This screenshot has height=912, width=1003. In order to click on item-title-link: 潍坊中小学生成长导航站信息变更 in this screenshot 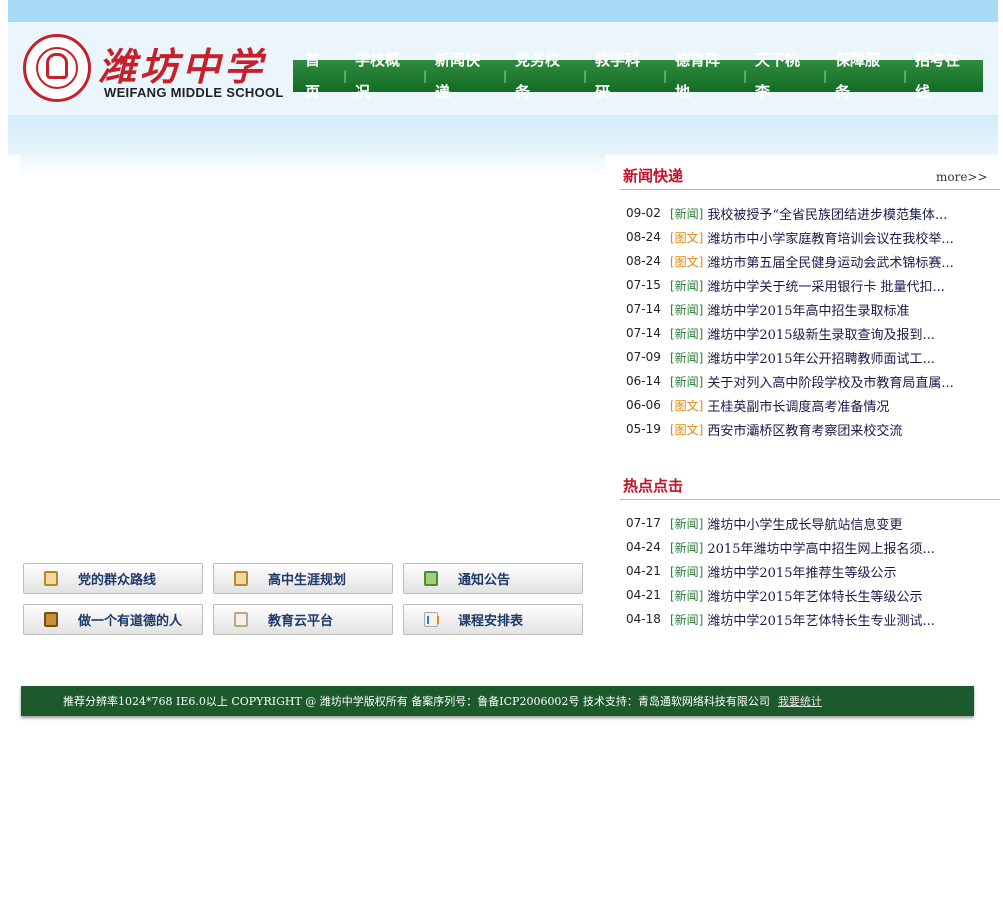, I will do `click(804, 523)`.